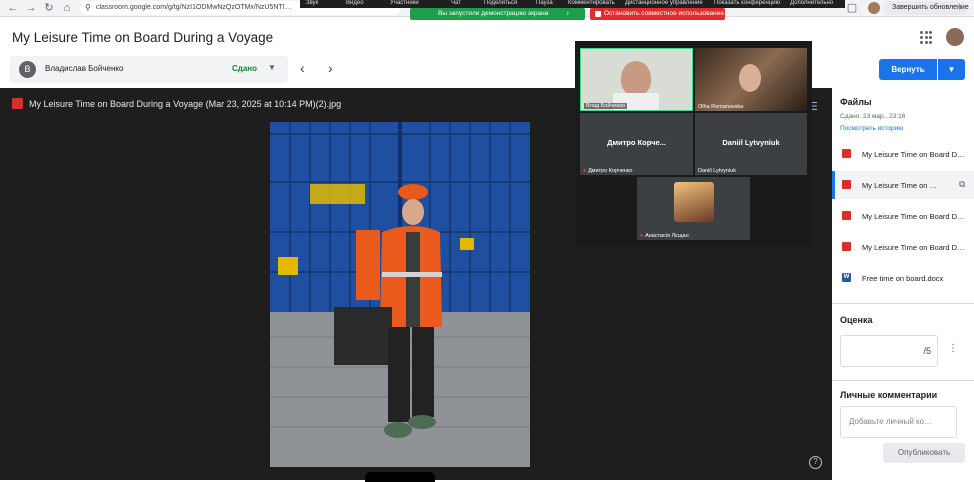 The image size is (974, 482). What do you see at coordinates (889, 351) in the screenshot?
I see `grade-input: /5` at bounding box center [889, 351].